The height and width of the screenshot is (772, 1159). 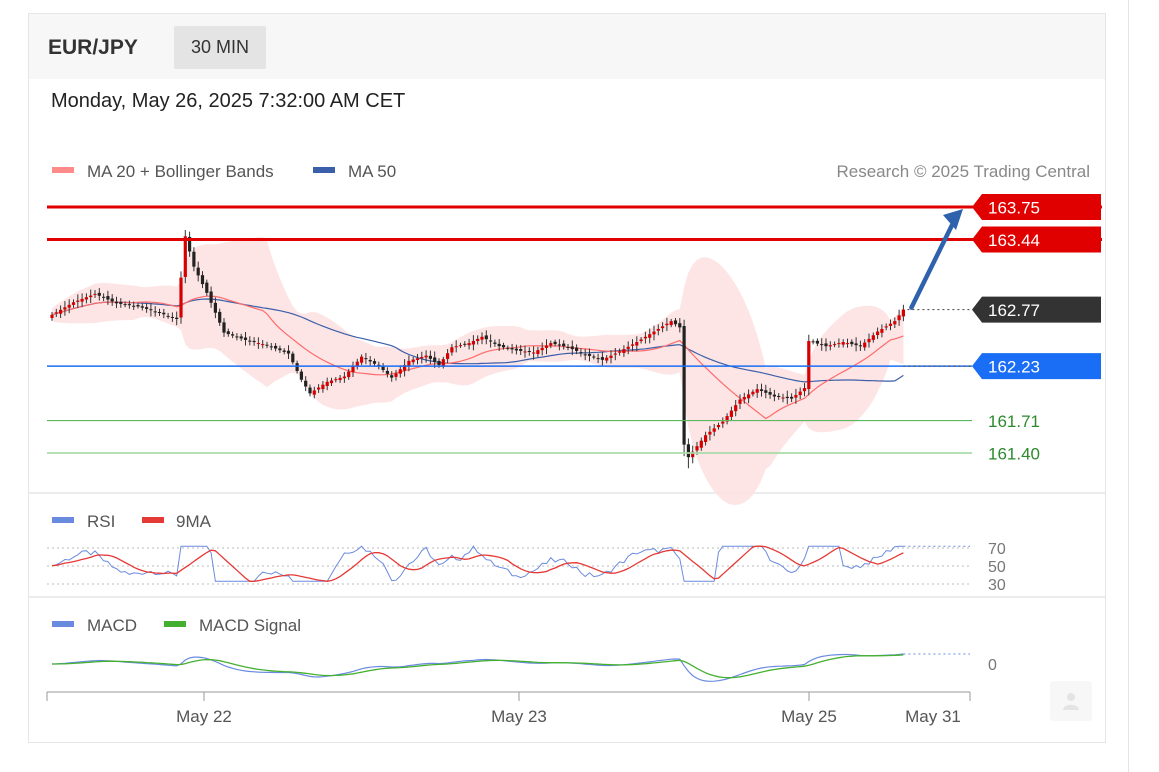 What do you see at coordinates (997, 585) in the screenshot?
I see `rsi-tick-label: 30` at bounding box center [997, 585].